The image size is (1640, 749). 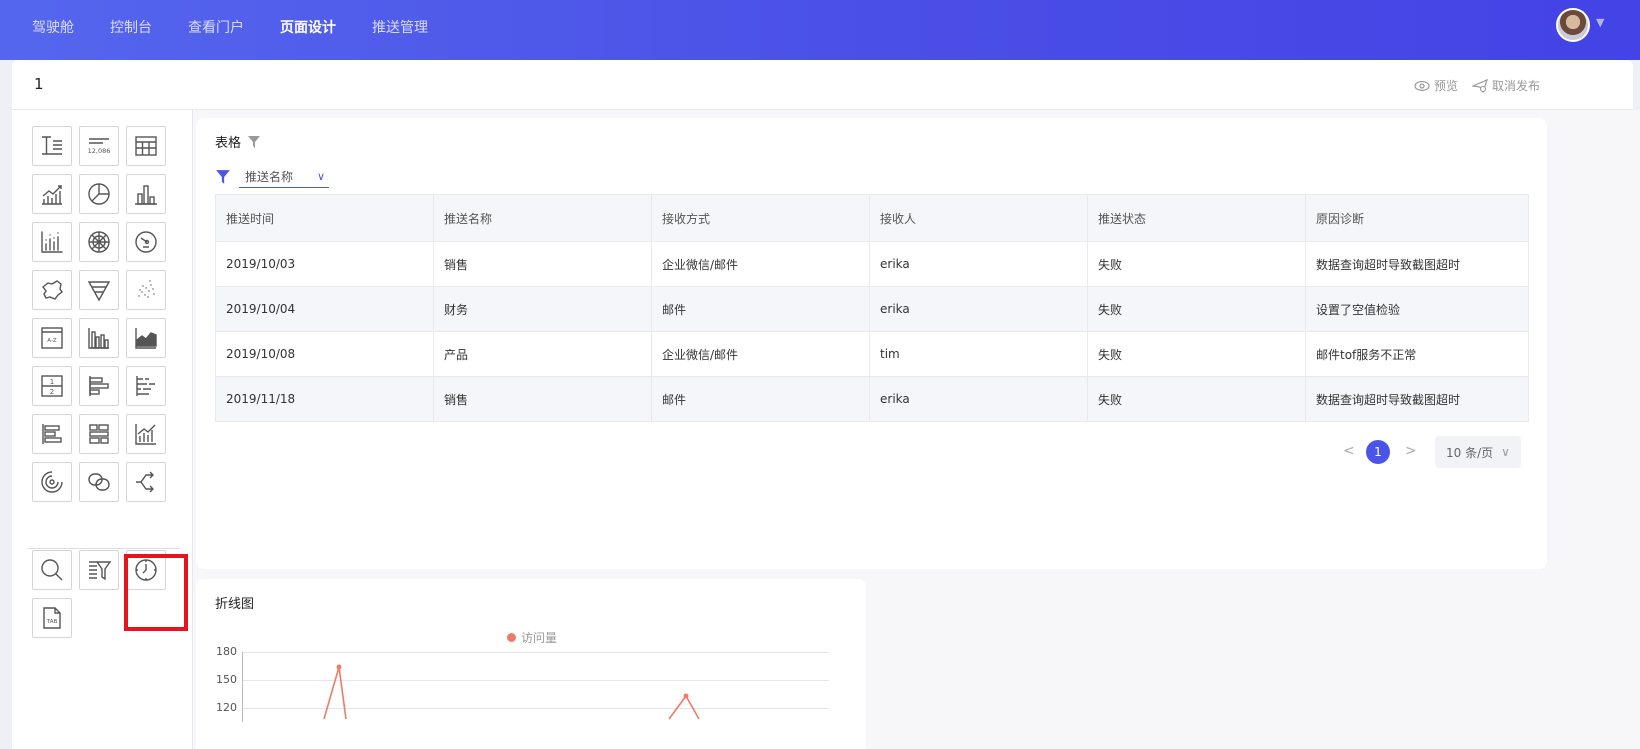 I want to click on filter-row: 推送名称 ∨, so click(x=272, y=177).